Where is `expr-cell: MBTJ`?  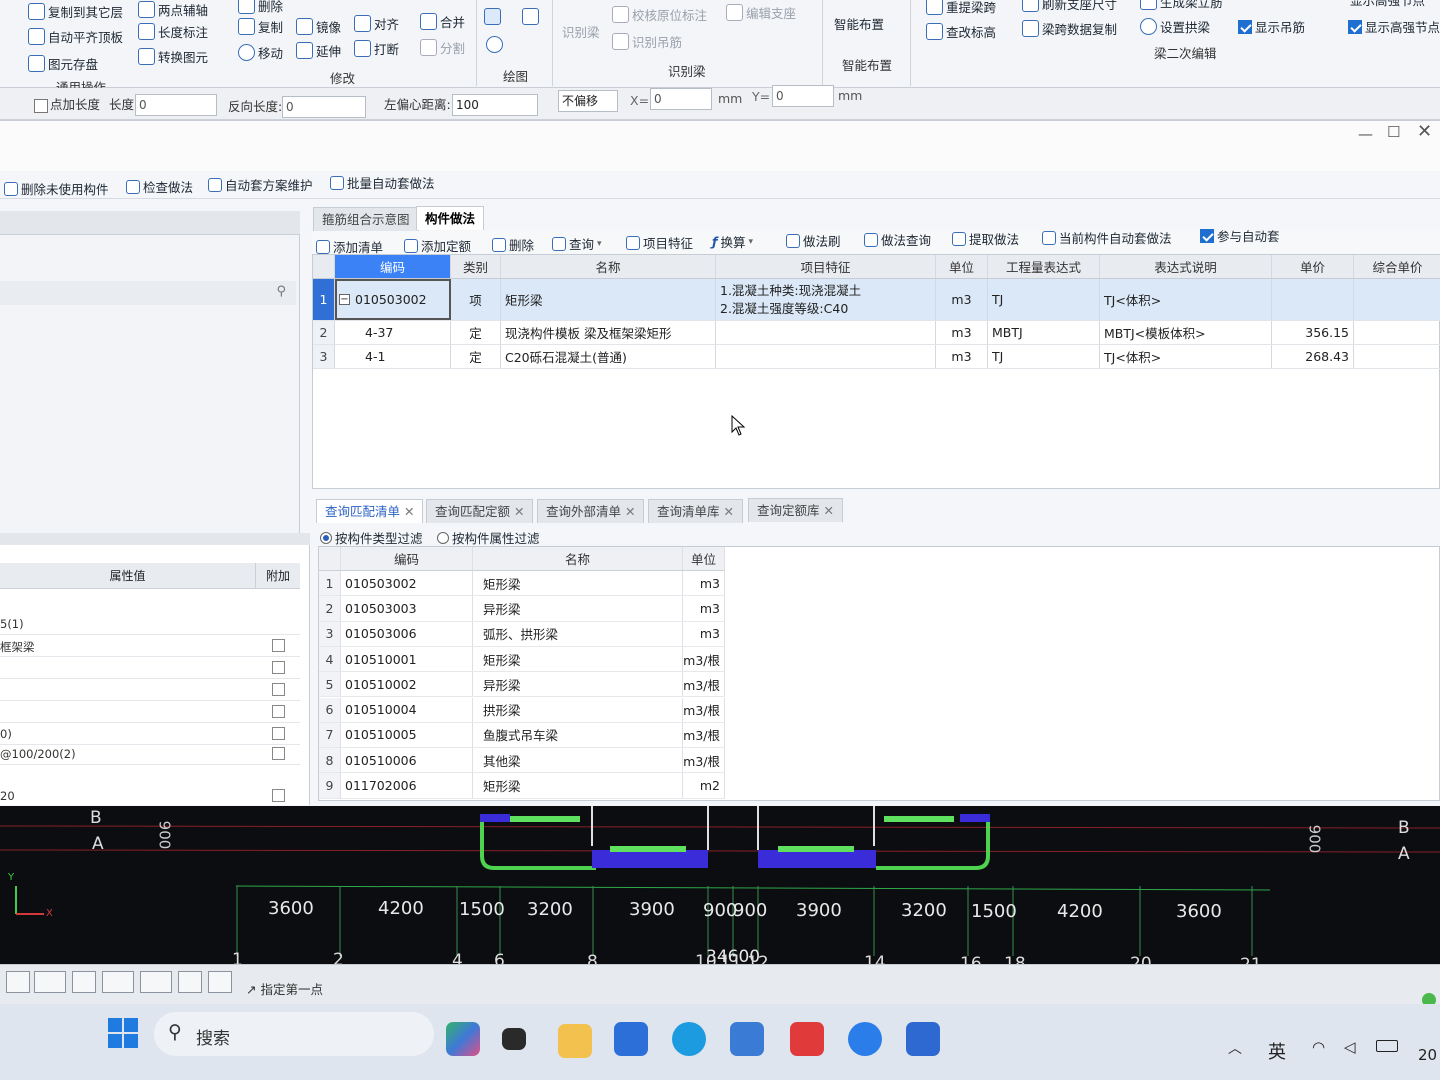
expr-cell: MBTJ is located at coordinates (1044, 332).